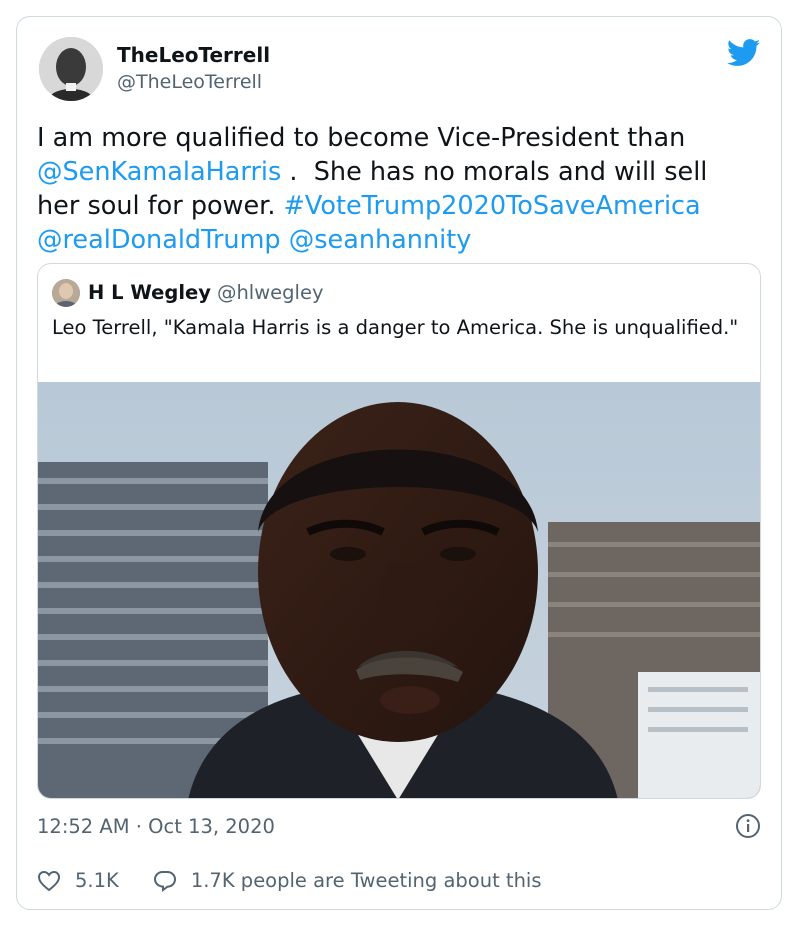 Image resolution: width=800 pixels, height=934 pixels. I want to click on quoted-author-handle: @hlwegley, so click(270, 292).